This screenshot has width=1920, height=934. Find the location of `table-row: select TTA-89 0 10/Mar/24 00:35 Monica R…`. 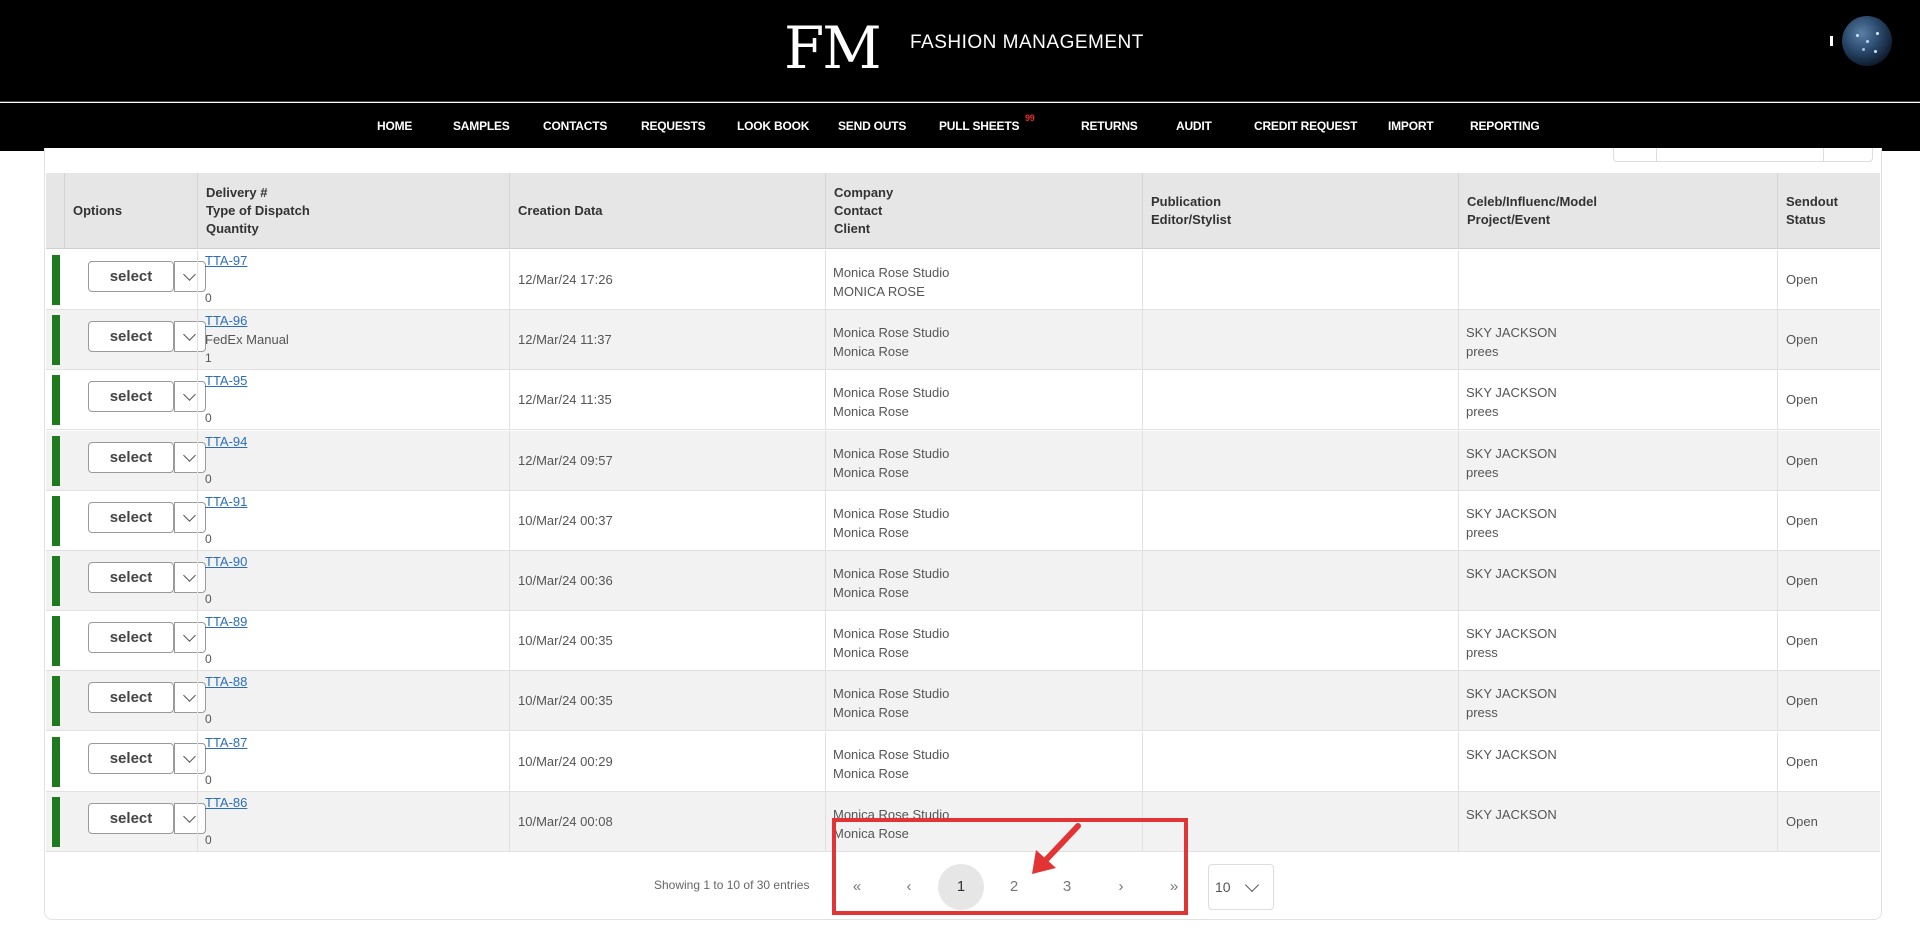

table-row: select TTA-89 0 10/Mar/24 00:35 Monica R… is located at coordinates (963, 641).